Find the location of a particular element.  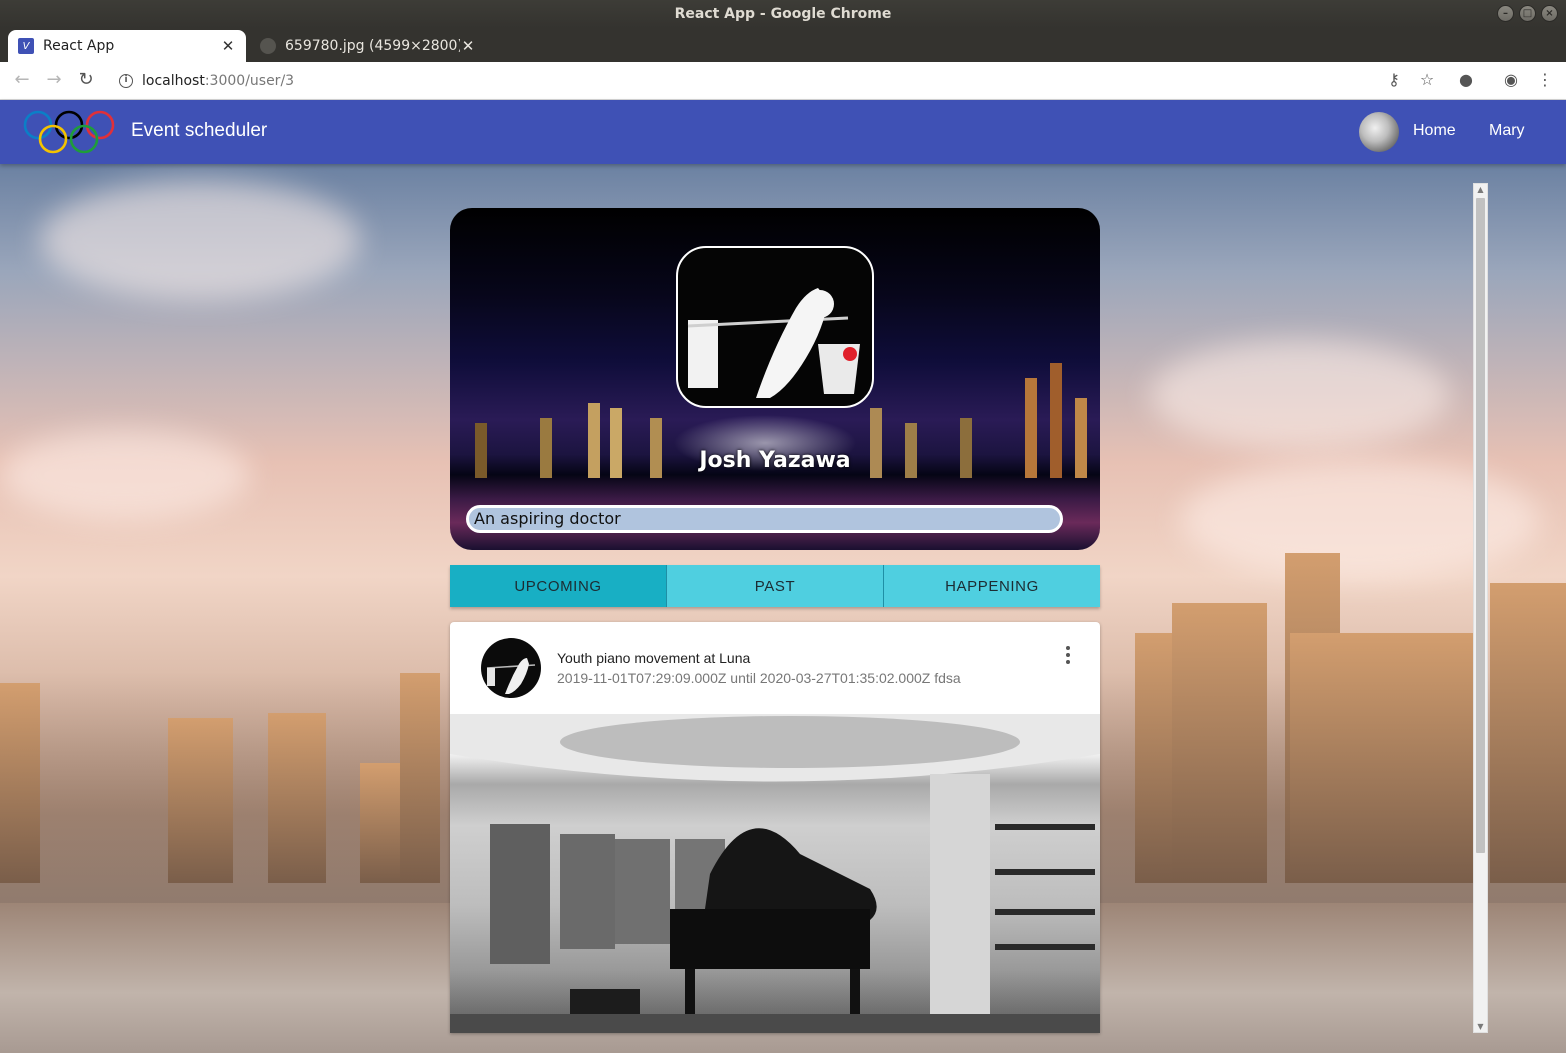

maximize-window-button: □ is located at coordinates (1527, 13).